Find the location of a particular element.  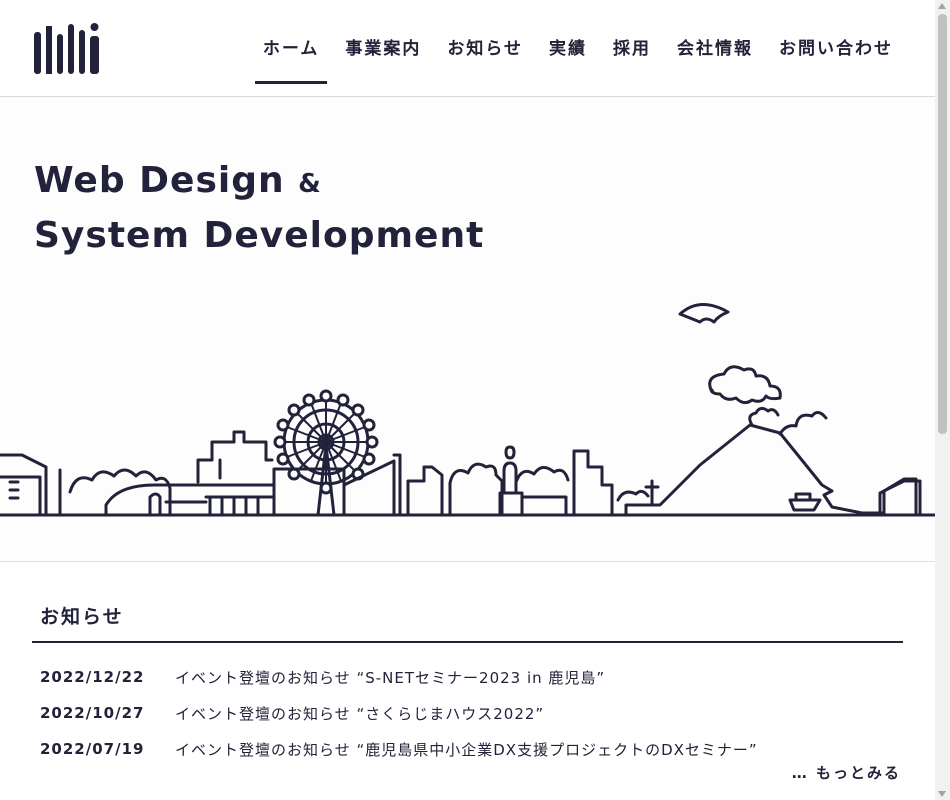

hero-line-1: Web Design is located at coordinates (159, 180).